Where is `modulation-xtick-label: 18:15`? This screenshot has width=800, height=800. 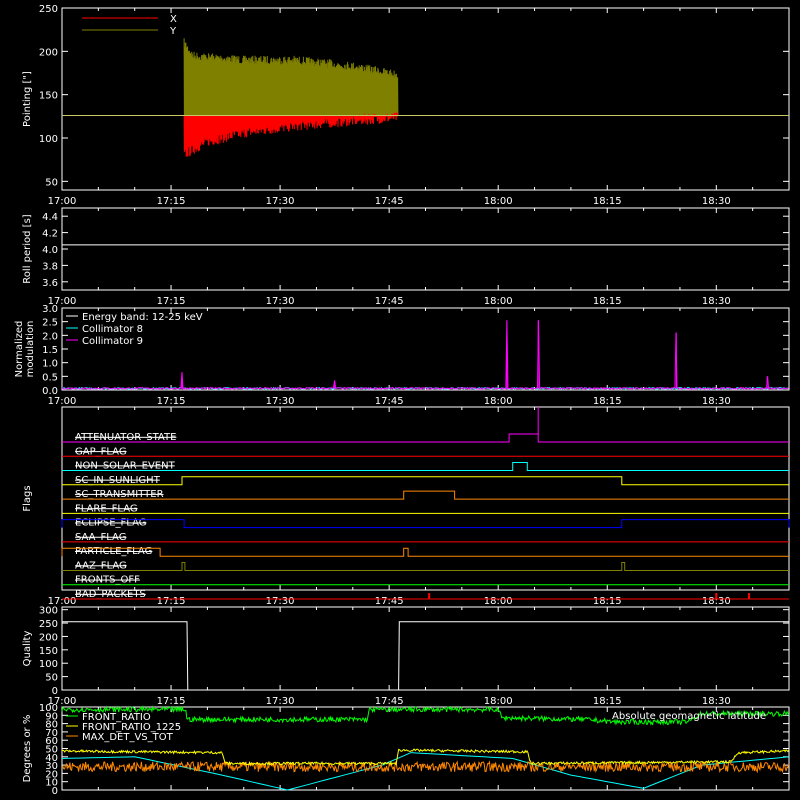
modulation-xtick-label: 18:15 is located at coordinates (607, 401).